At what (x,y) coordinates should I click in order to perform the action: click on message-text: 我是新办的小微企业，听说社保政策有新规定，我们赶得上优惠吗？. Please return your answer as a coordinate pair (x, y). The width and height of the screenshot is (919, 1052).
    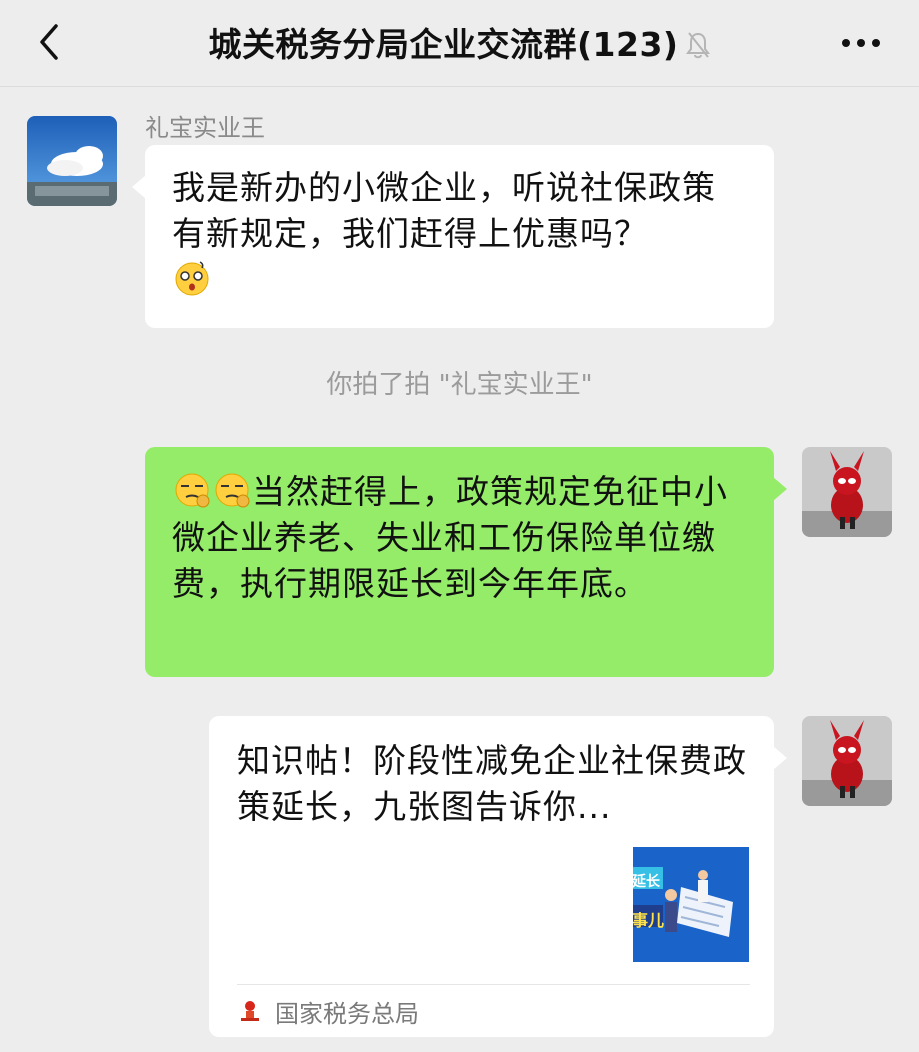
    Looking at the image, I should click on (444, 210).